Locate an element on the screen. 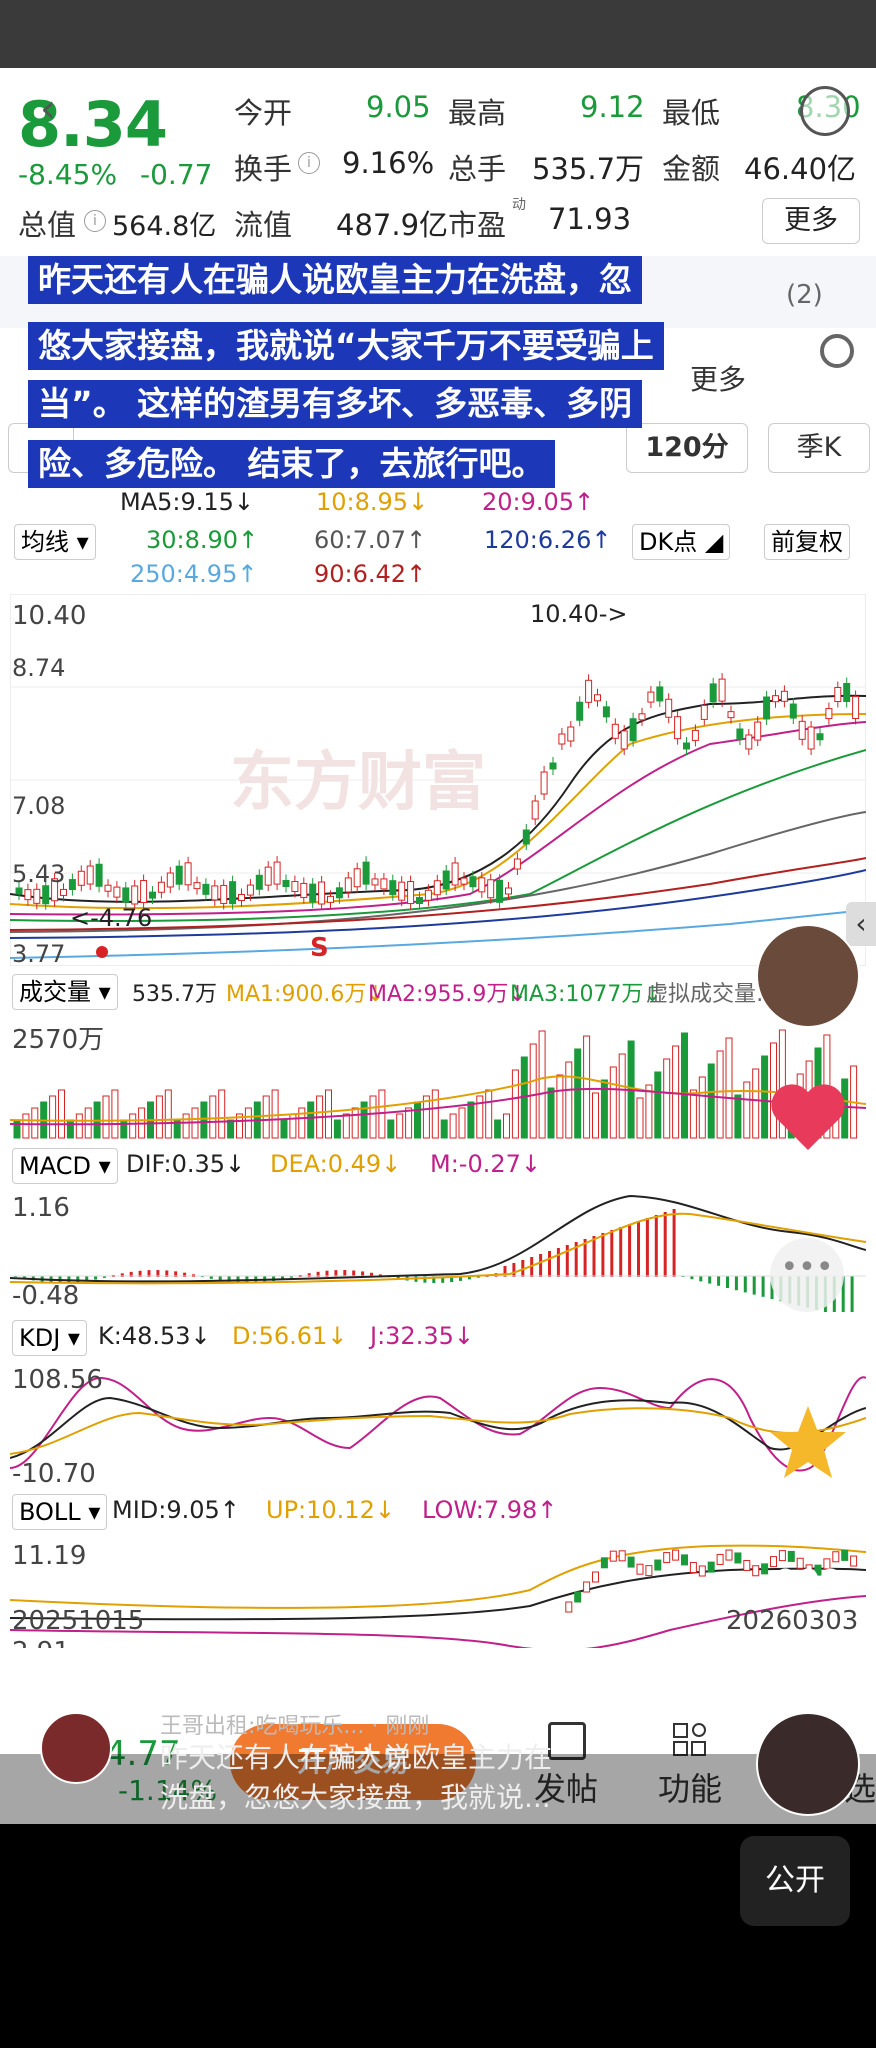  back-icon: ‹ is located at coordinates (48, 109).